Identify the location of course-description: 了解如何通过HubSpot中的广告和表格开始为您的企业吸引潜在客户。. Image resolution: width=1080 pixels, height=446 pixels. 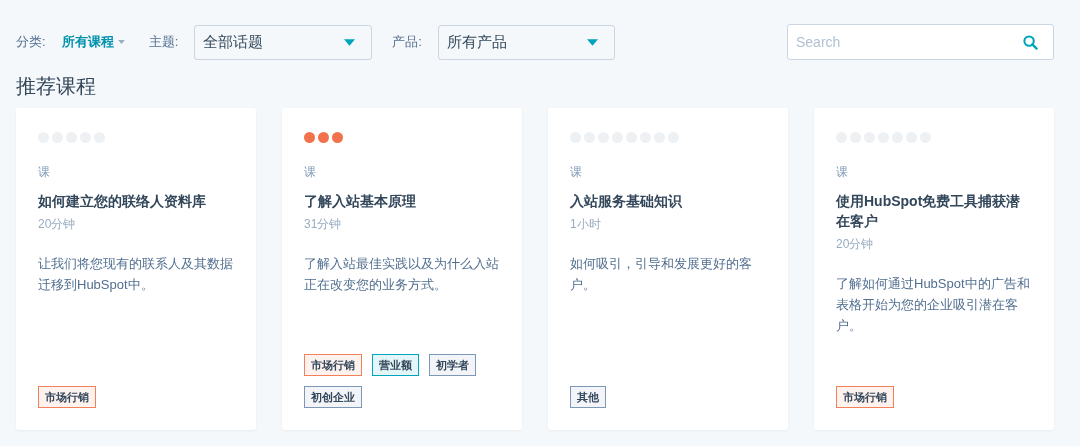
(933, 305).